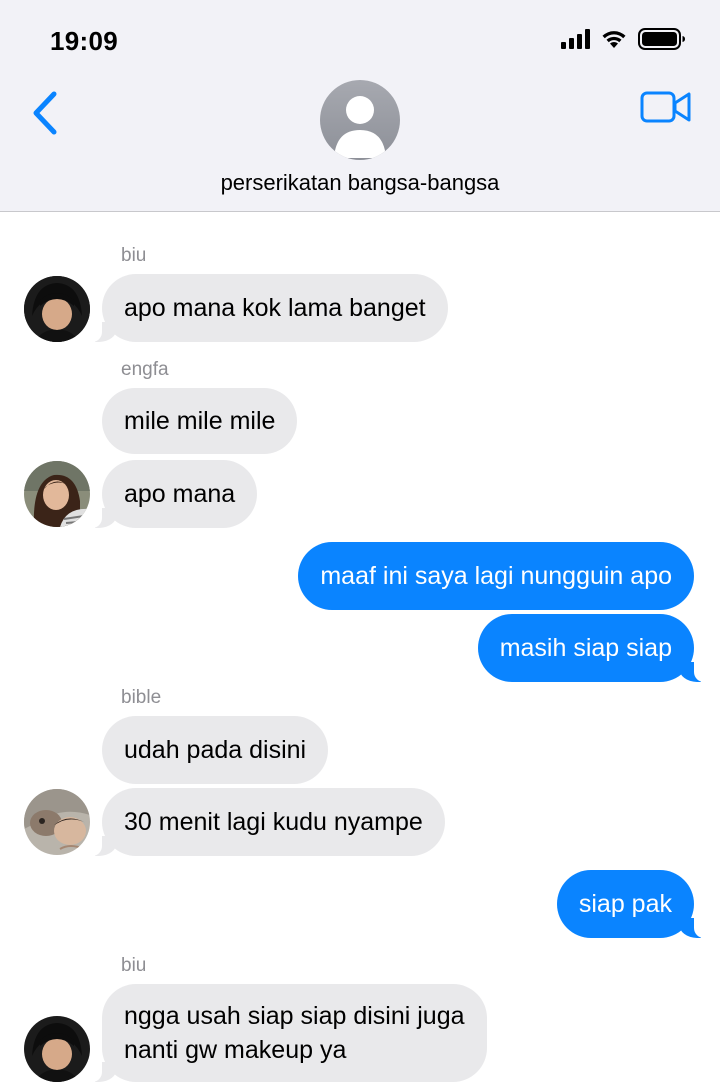 Image resolution: width=720 pixels, height=1086 pixels. Describe the element at coordinates (145, 369) in the screenshot. I see `sender-name: engfa` at that location.